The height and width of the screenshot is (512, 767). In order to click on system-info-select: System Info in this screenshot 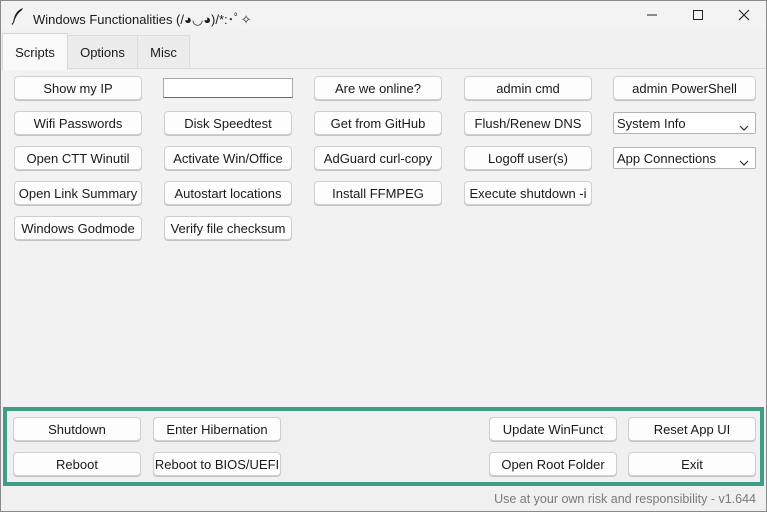, I will do `click(684, 123)`.